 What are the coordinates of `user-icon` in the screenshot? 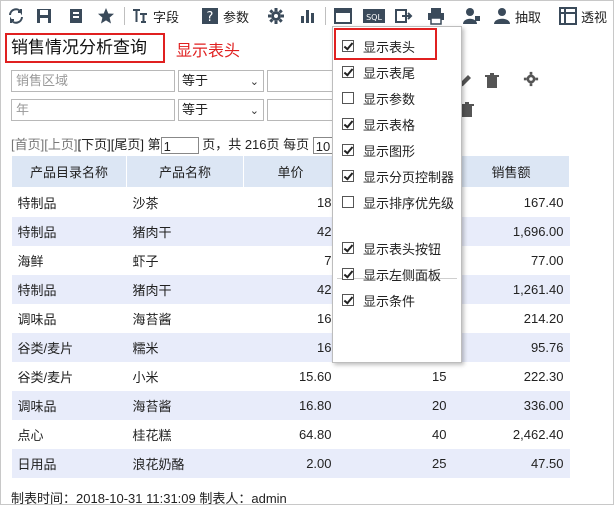 It's located at (471, 16).